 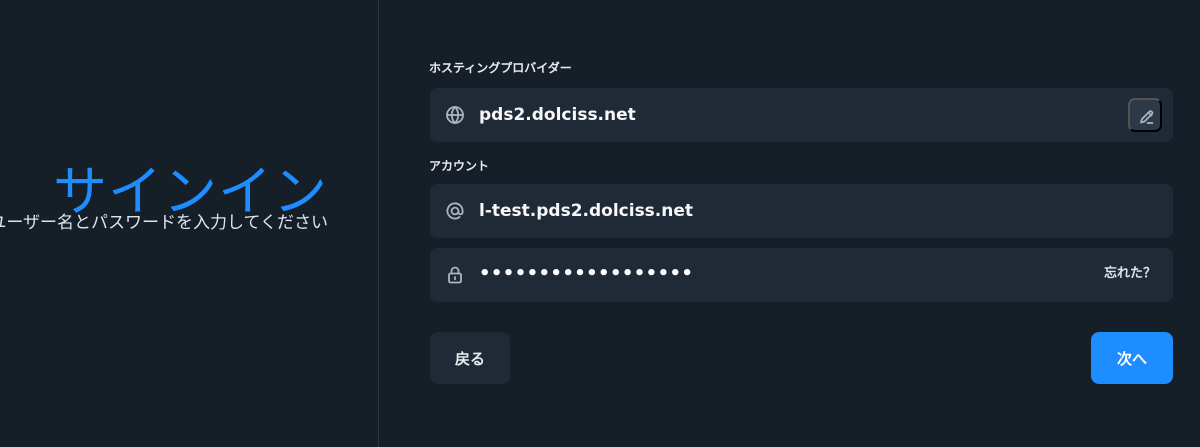 I want to click on password-field: •••••••••••••••••• 忘れた？, so click(x=801, y=275).